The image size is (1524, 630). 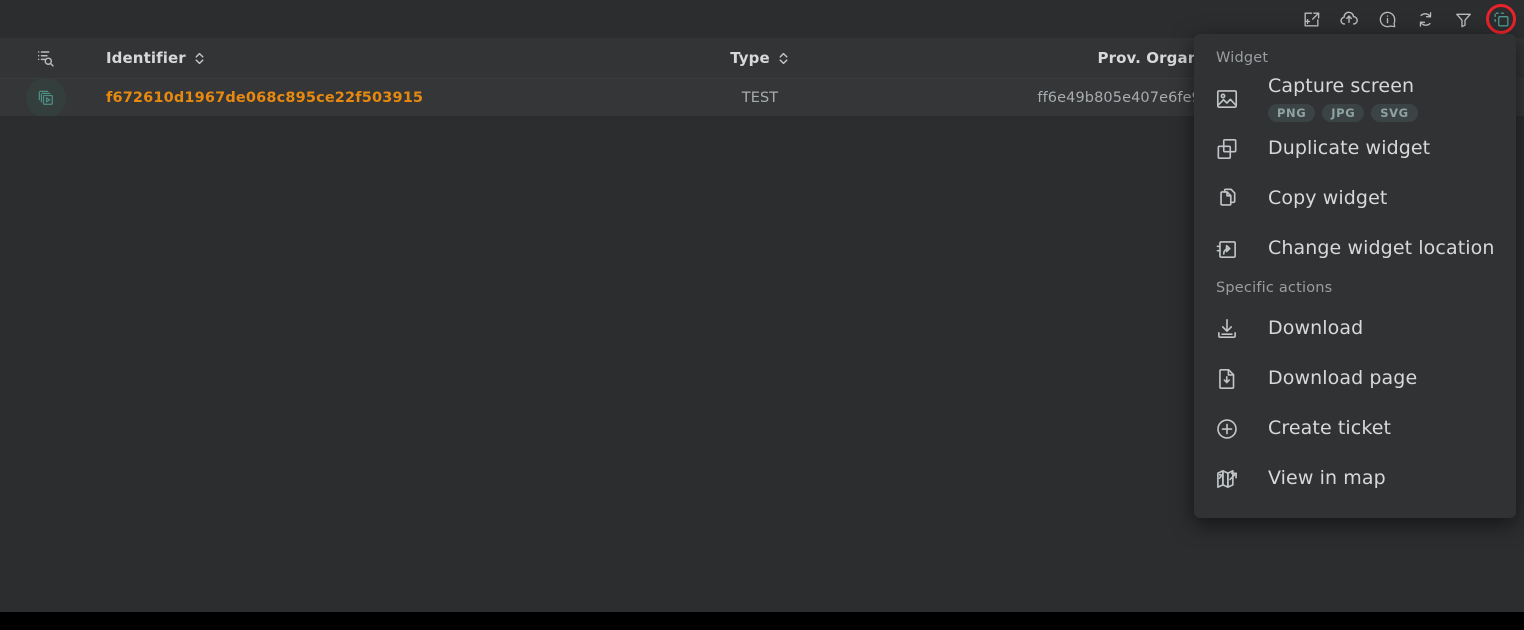 What do you see at coordinates (750, 58) in the screenshot?
I see `column-header-type-label: Type` at bounding box center [750, 58].